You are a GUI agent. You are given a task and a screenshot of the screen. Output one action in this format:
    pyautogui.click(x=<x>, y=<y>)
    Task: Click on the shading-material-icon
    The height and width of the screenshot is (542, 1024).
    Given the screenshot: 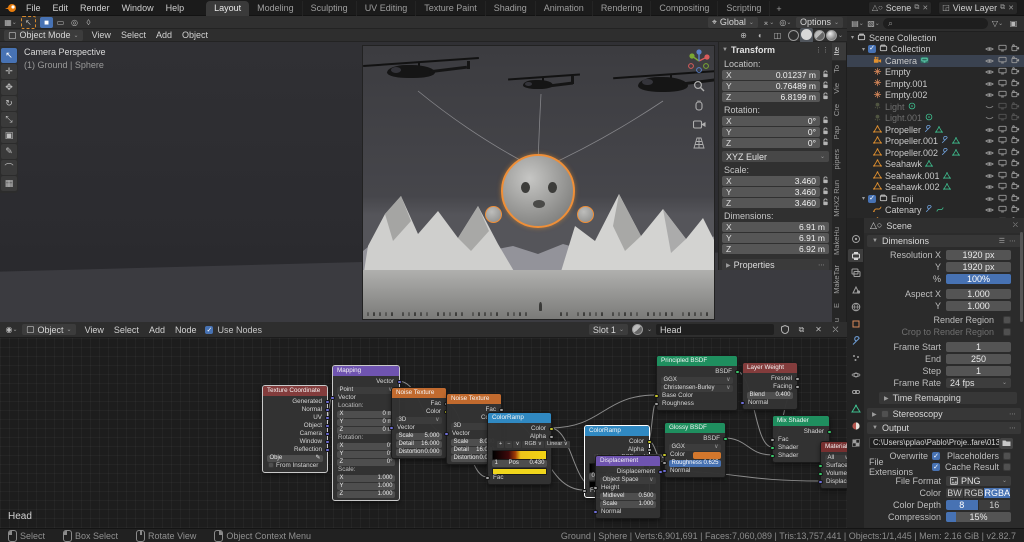 What is the action you would take?
    pyautogui.click(x=819, y=35)
    